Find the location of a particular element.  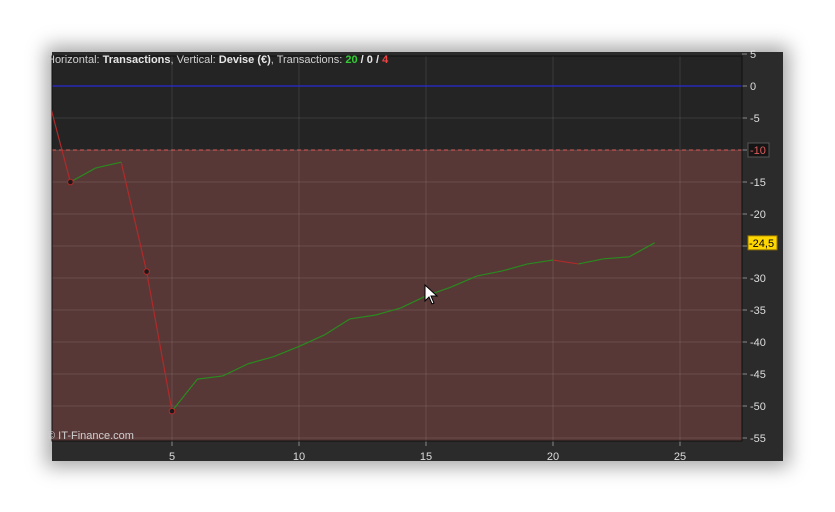

losses-count: 4 is located at coordinates (385, 60).